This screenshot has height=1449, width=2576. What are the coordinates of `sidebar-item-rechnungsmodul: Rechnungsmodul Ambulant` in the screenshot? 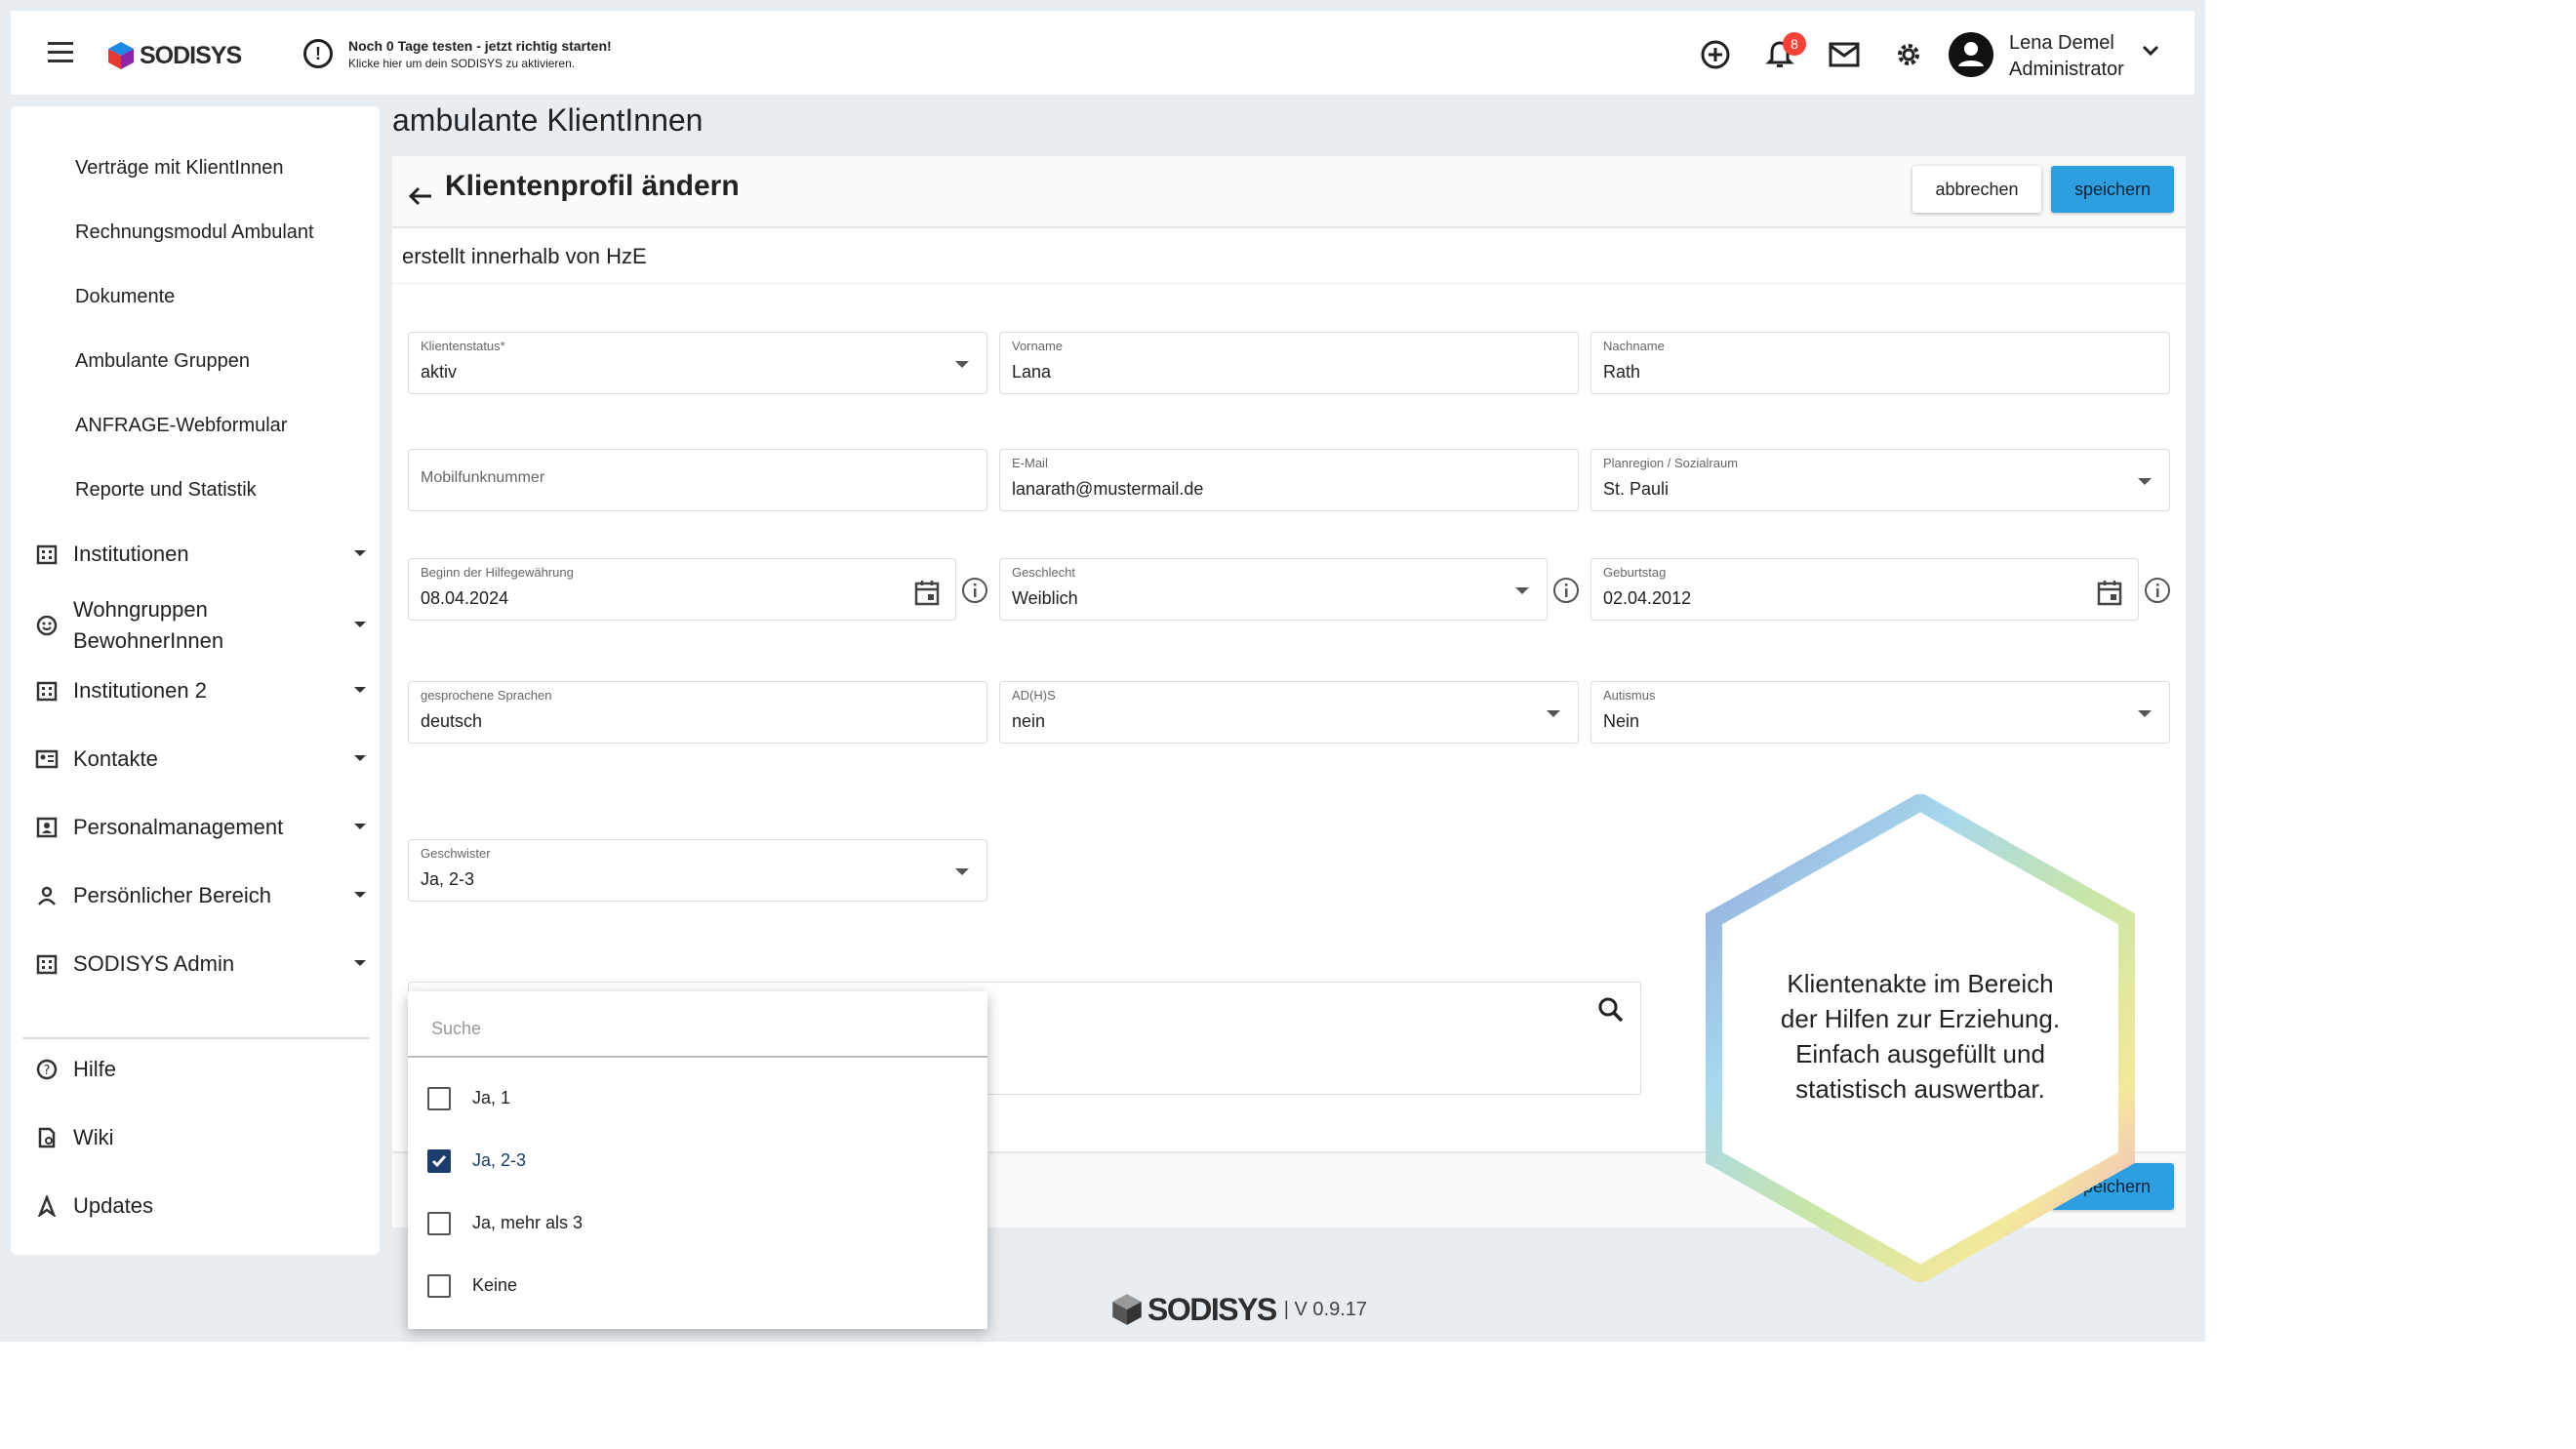 It's located at (194, 232).